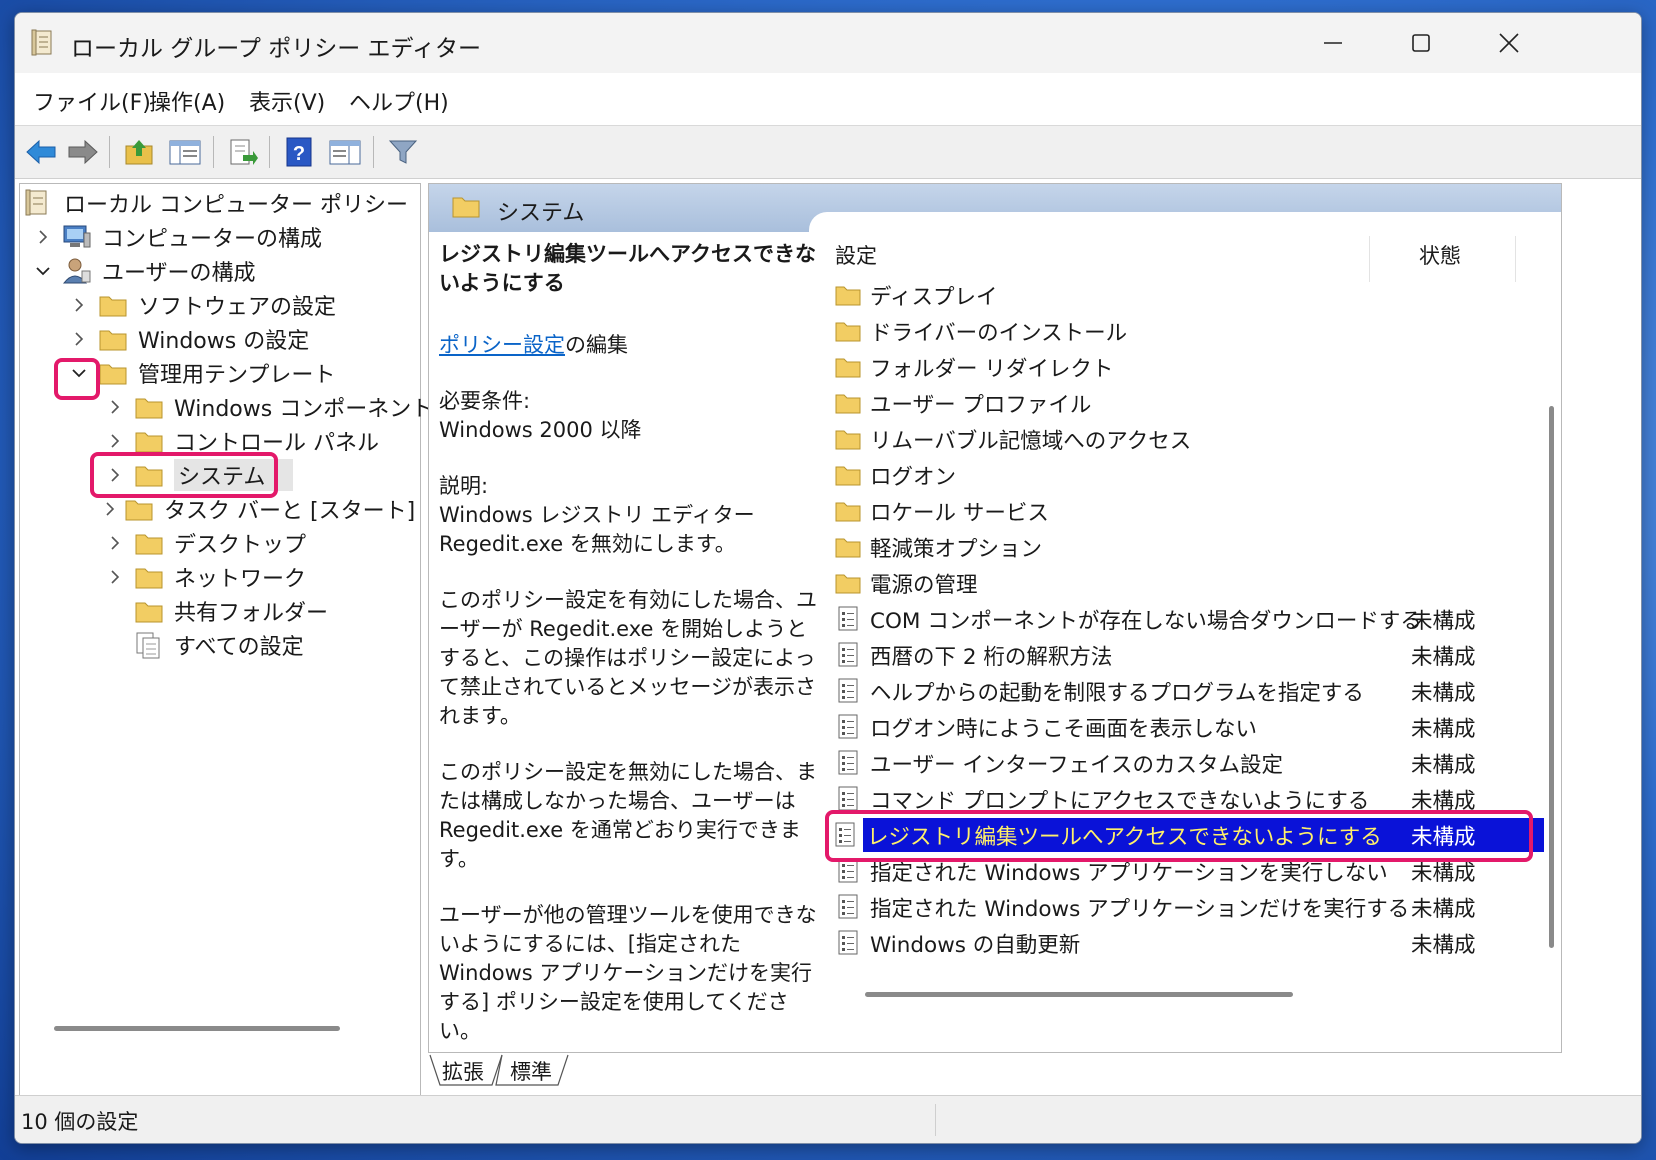  I want to click on tree-item-all-settings: すべての設定, so click(215, 645).